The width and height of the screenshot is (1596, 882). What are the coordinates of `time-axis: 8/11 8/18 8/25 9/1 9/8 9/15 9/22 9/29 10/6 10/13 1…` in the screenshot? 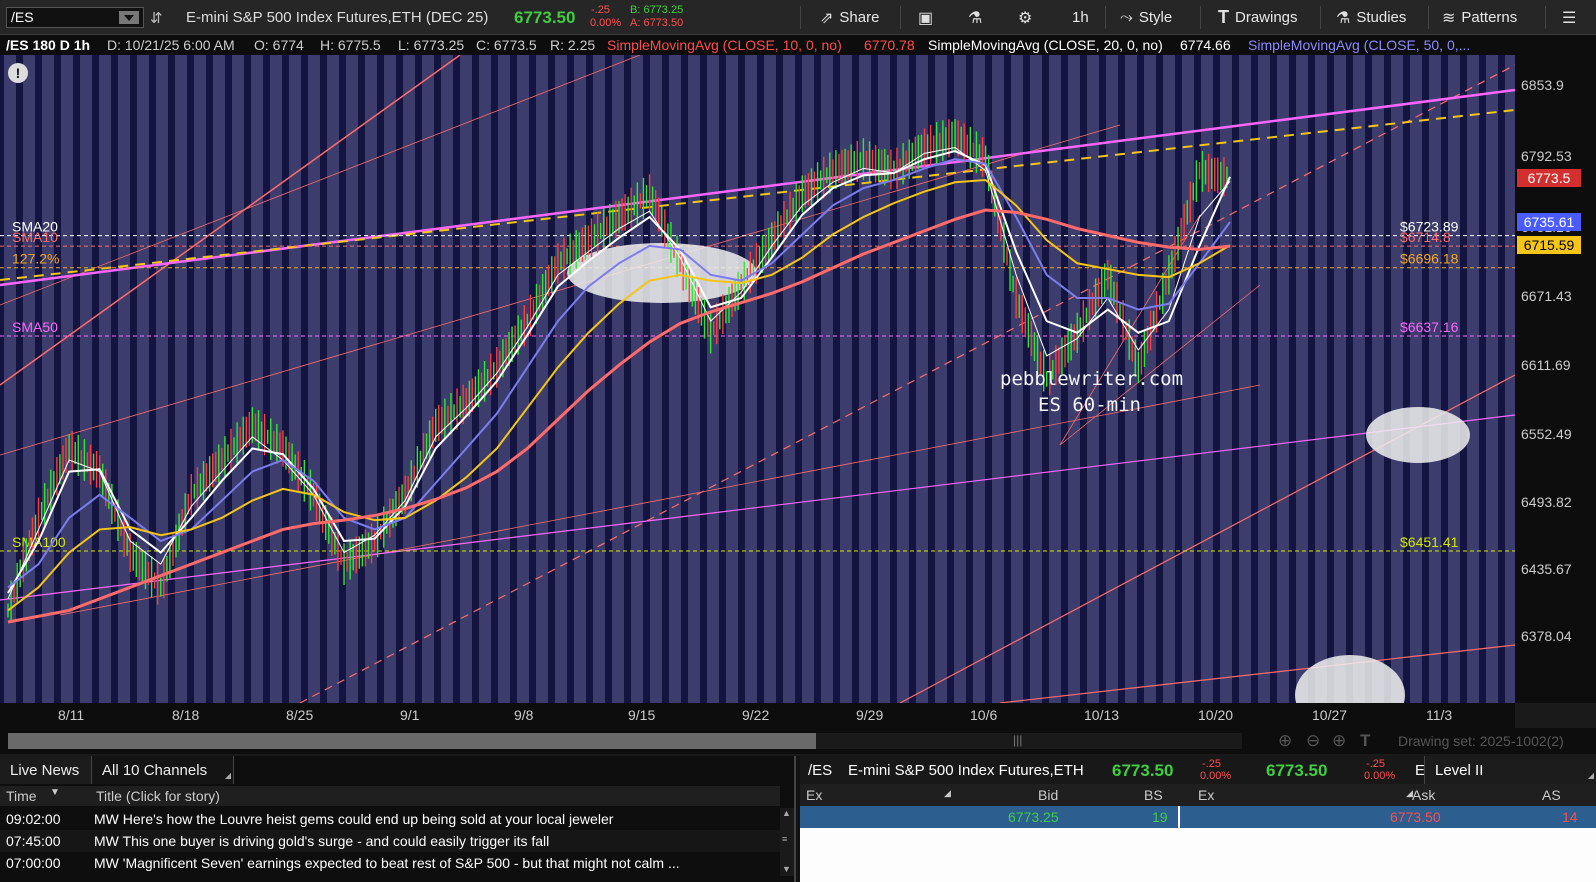 It's located at (757, 715).